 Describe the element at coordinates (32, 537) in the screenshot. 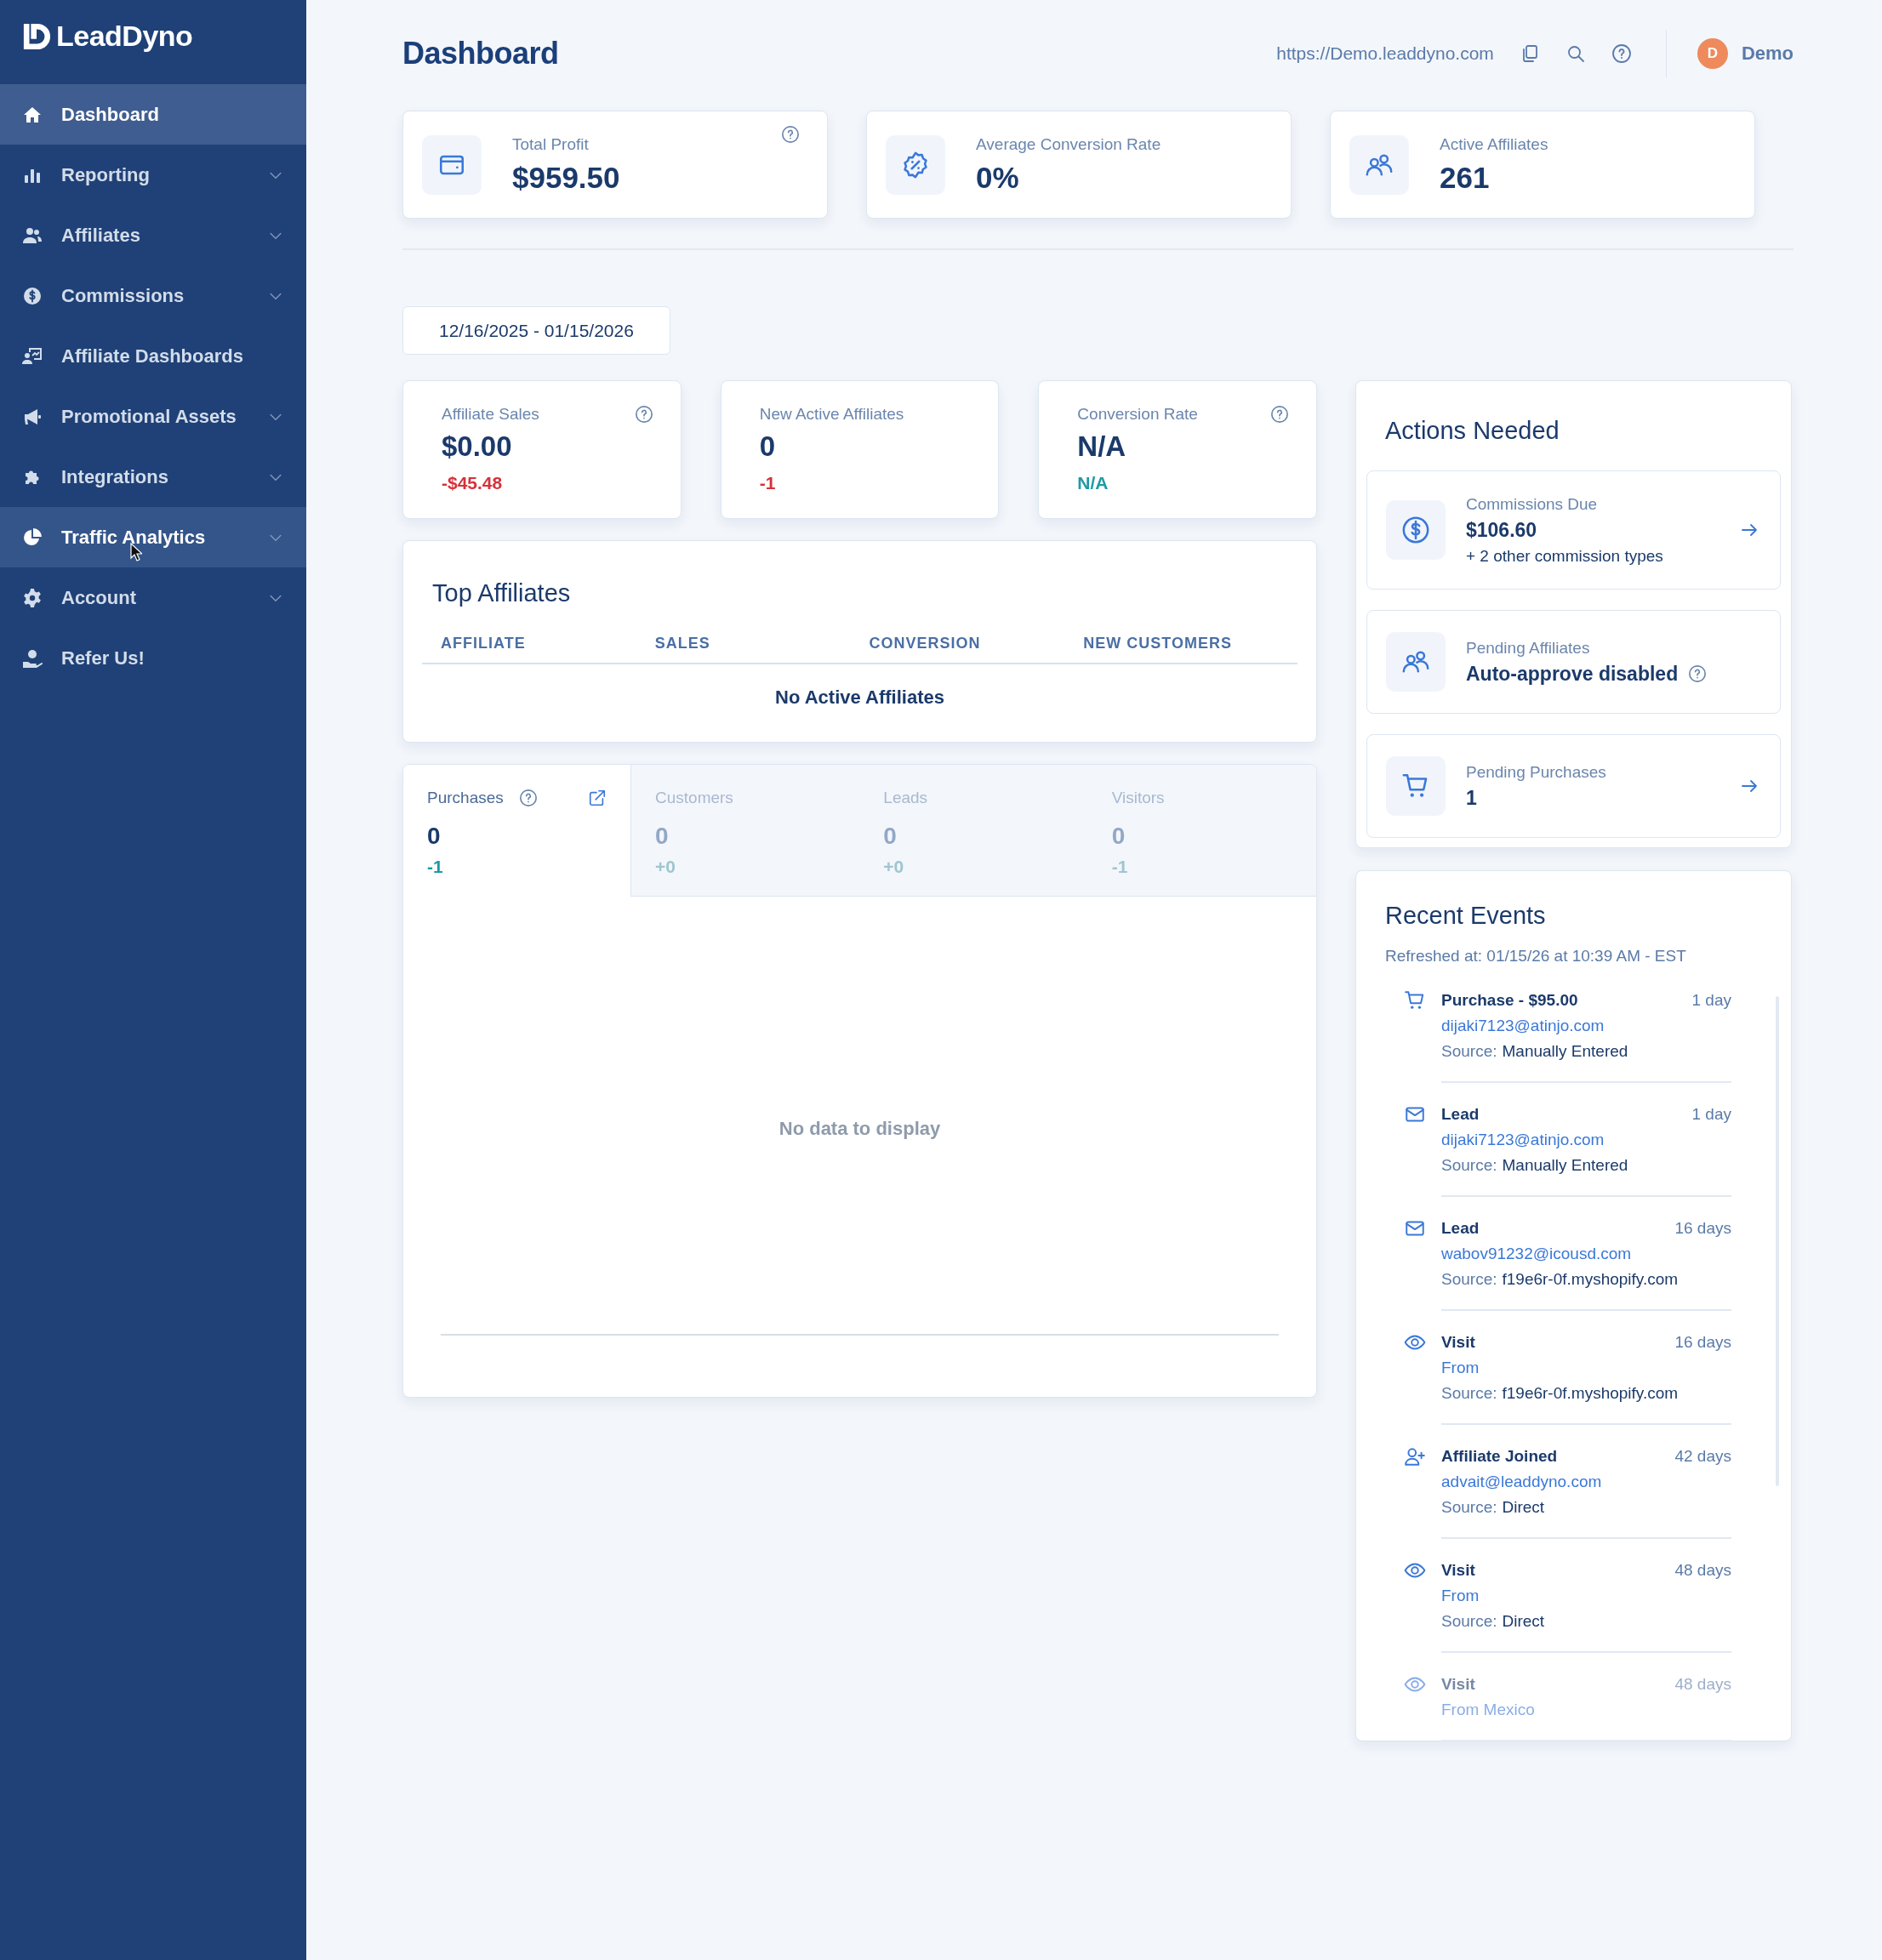

I see `pie-chart-icon` at that location.